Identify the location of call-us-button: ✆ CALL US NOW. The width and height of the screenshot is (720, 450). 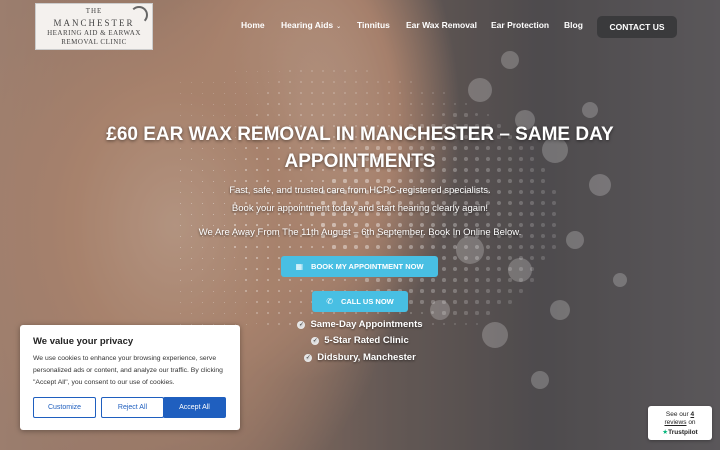
(360, 301).